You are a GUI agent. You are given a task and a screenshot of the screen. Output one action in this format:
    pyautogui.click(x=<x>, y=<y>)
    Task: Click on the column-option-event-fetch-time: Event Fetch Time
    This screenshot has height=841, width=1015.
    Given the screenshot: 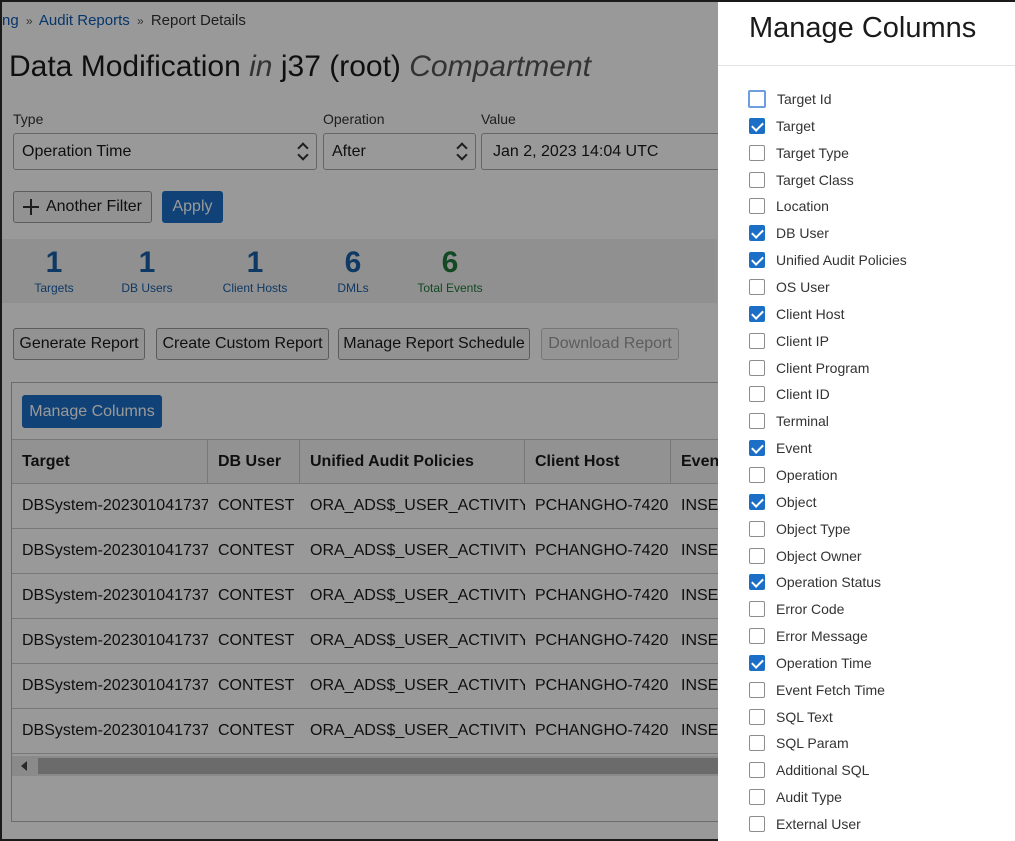 What is the action you would take?
    pyautogui.click(x=817, y=690)
    